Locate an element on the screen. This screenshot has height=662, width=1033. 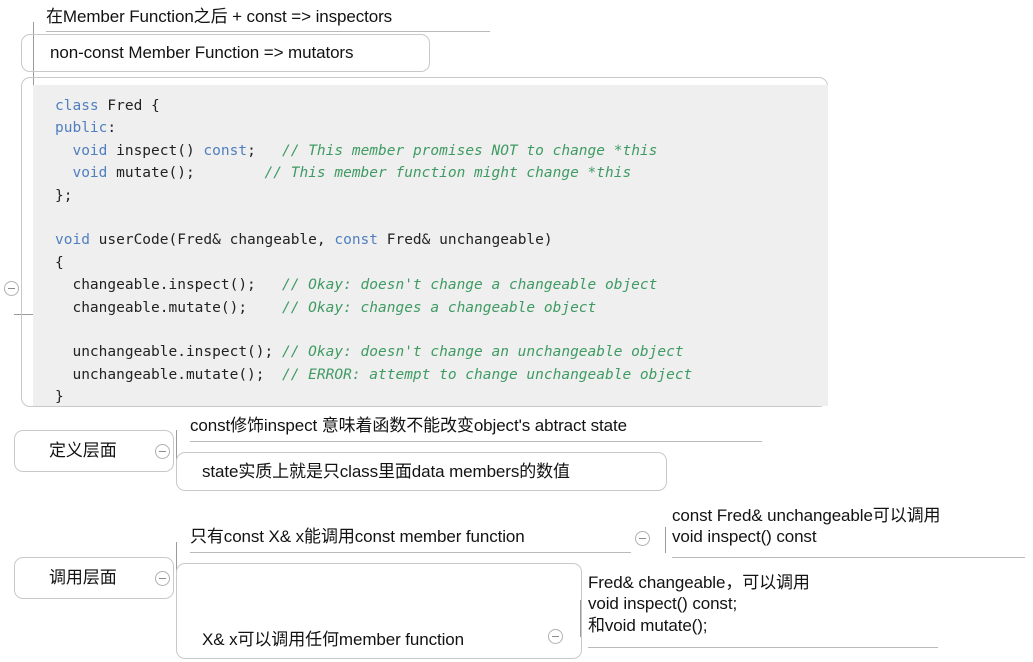
invocation-child-2-detail-line2: void inspect() const; is located at coordinates (663, 604).